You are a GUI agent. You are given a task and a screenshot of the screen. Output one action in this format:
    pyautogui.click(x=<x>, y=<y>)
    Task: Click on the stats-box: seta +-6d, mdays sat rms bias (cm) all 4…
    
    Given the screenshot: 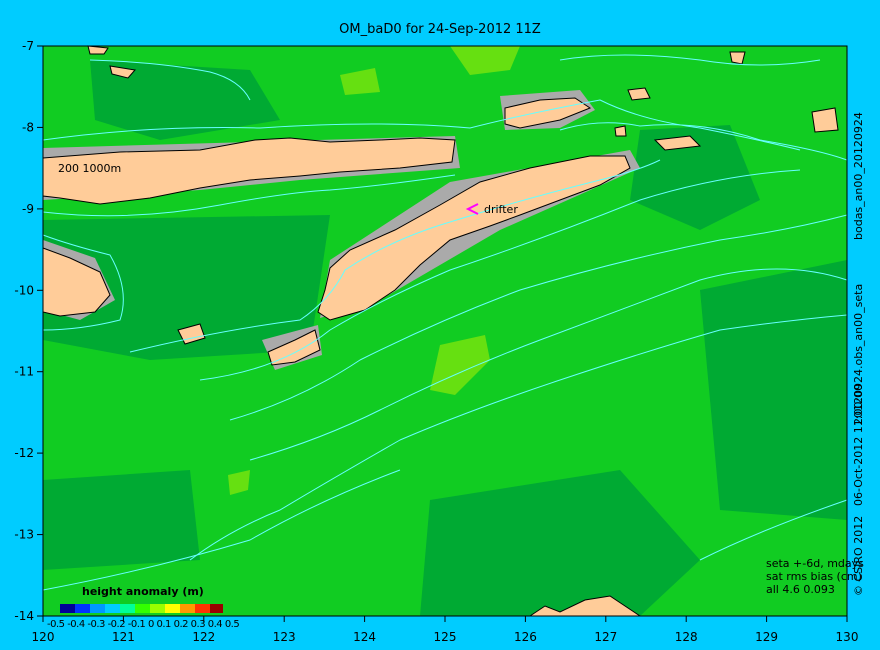 What is the action you would take?
    pyautogui.click(x=815, y=576)
    